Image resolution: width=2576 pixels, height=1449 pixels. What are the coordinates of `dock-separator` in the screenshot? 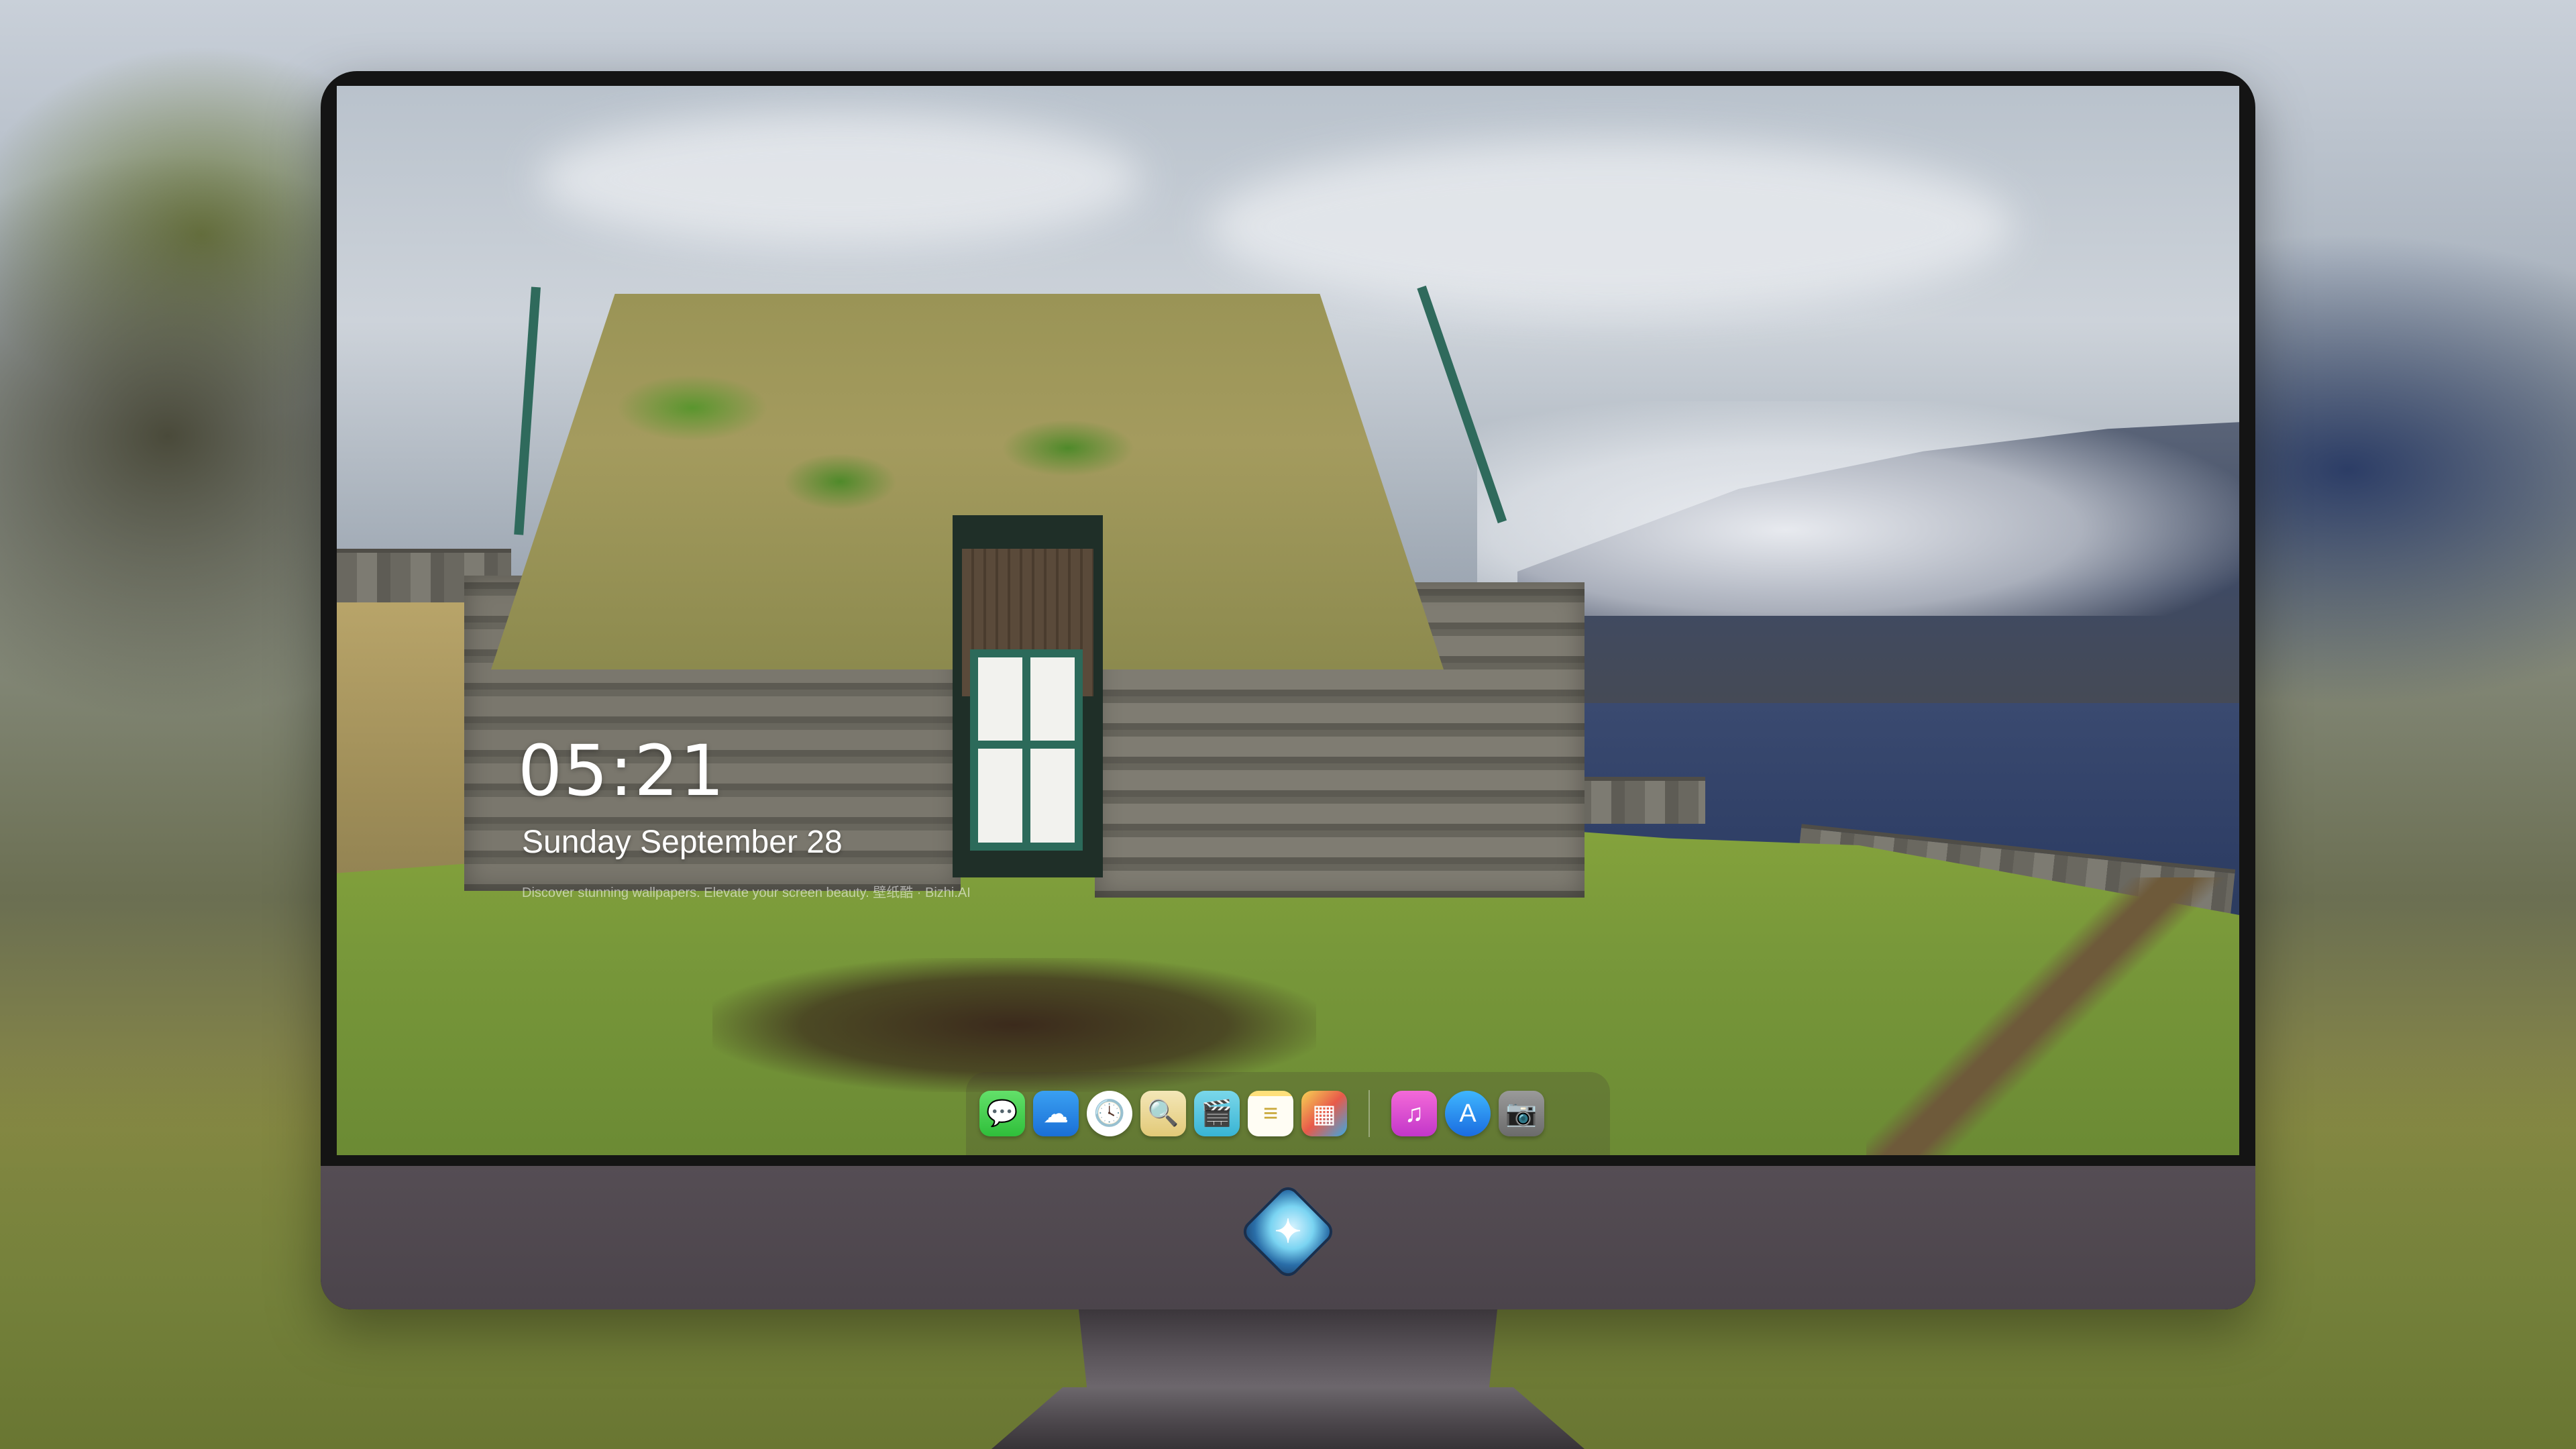 It's located at (1369, 1113).